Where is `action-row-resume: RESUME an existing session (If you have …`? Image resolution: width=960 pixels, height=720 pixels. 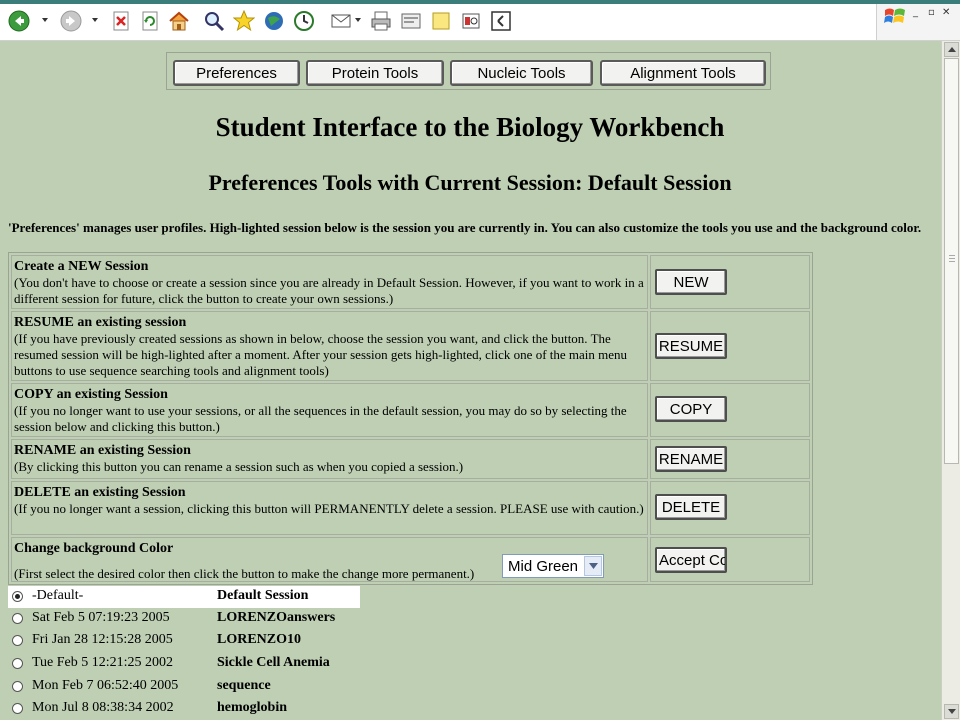
action-row-resume: RESUME an existing session (If you have … is located at coordinates (410, 346).